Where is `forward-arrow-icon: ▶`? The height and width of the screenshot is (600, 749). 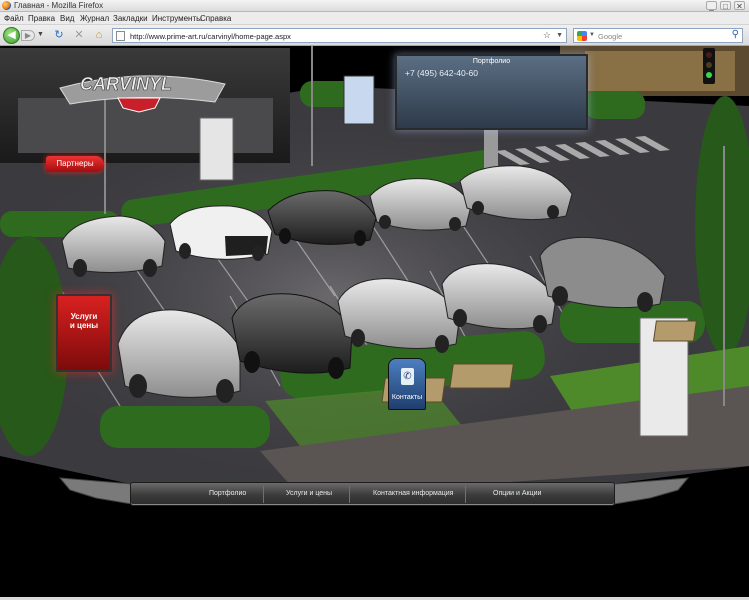 forward-arrow-icon: ▶ is located at coordinates (28, 35).